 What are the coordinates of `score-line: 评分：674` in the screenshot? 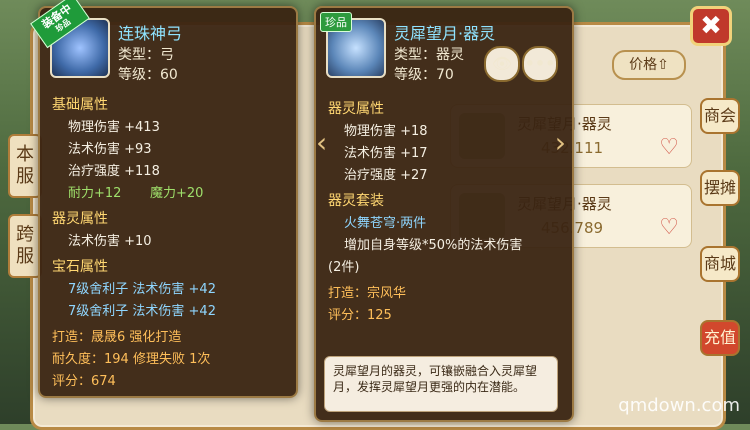 It's located at (84, 381).